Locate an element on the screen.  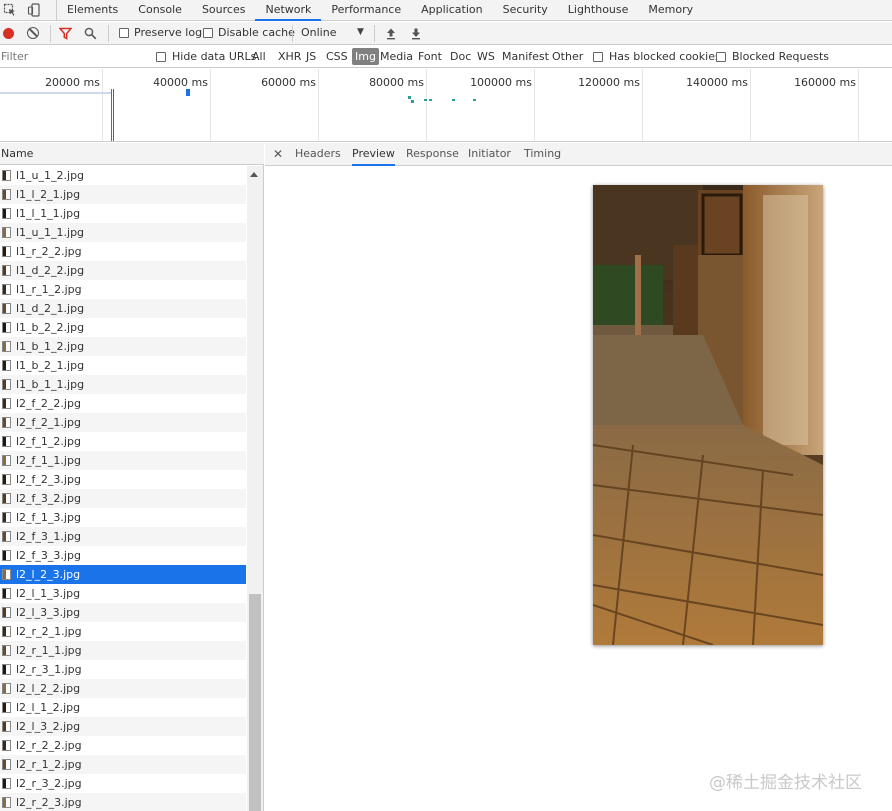
type-filter-js: JS is located at coordinates (311, 56).